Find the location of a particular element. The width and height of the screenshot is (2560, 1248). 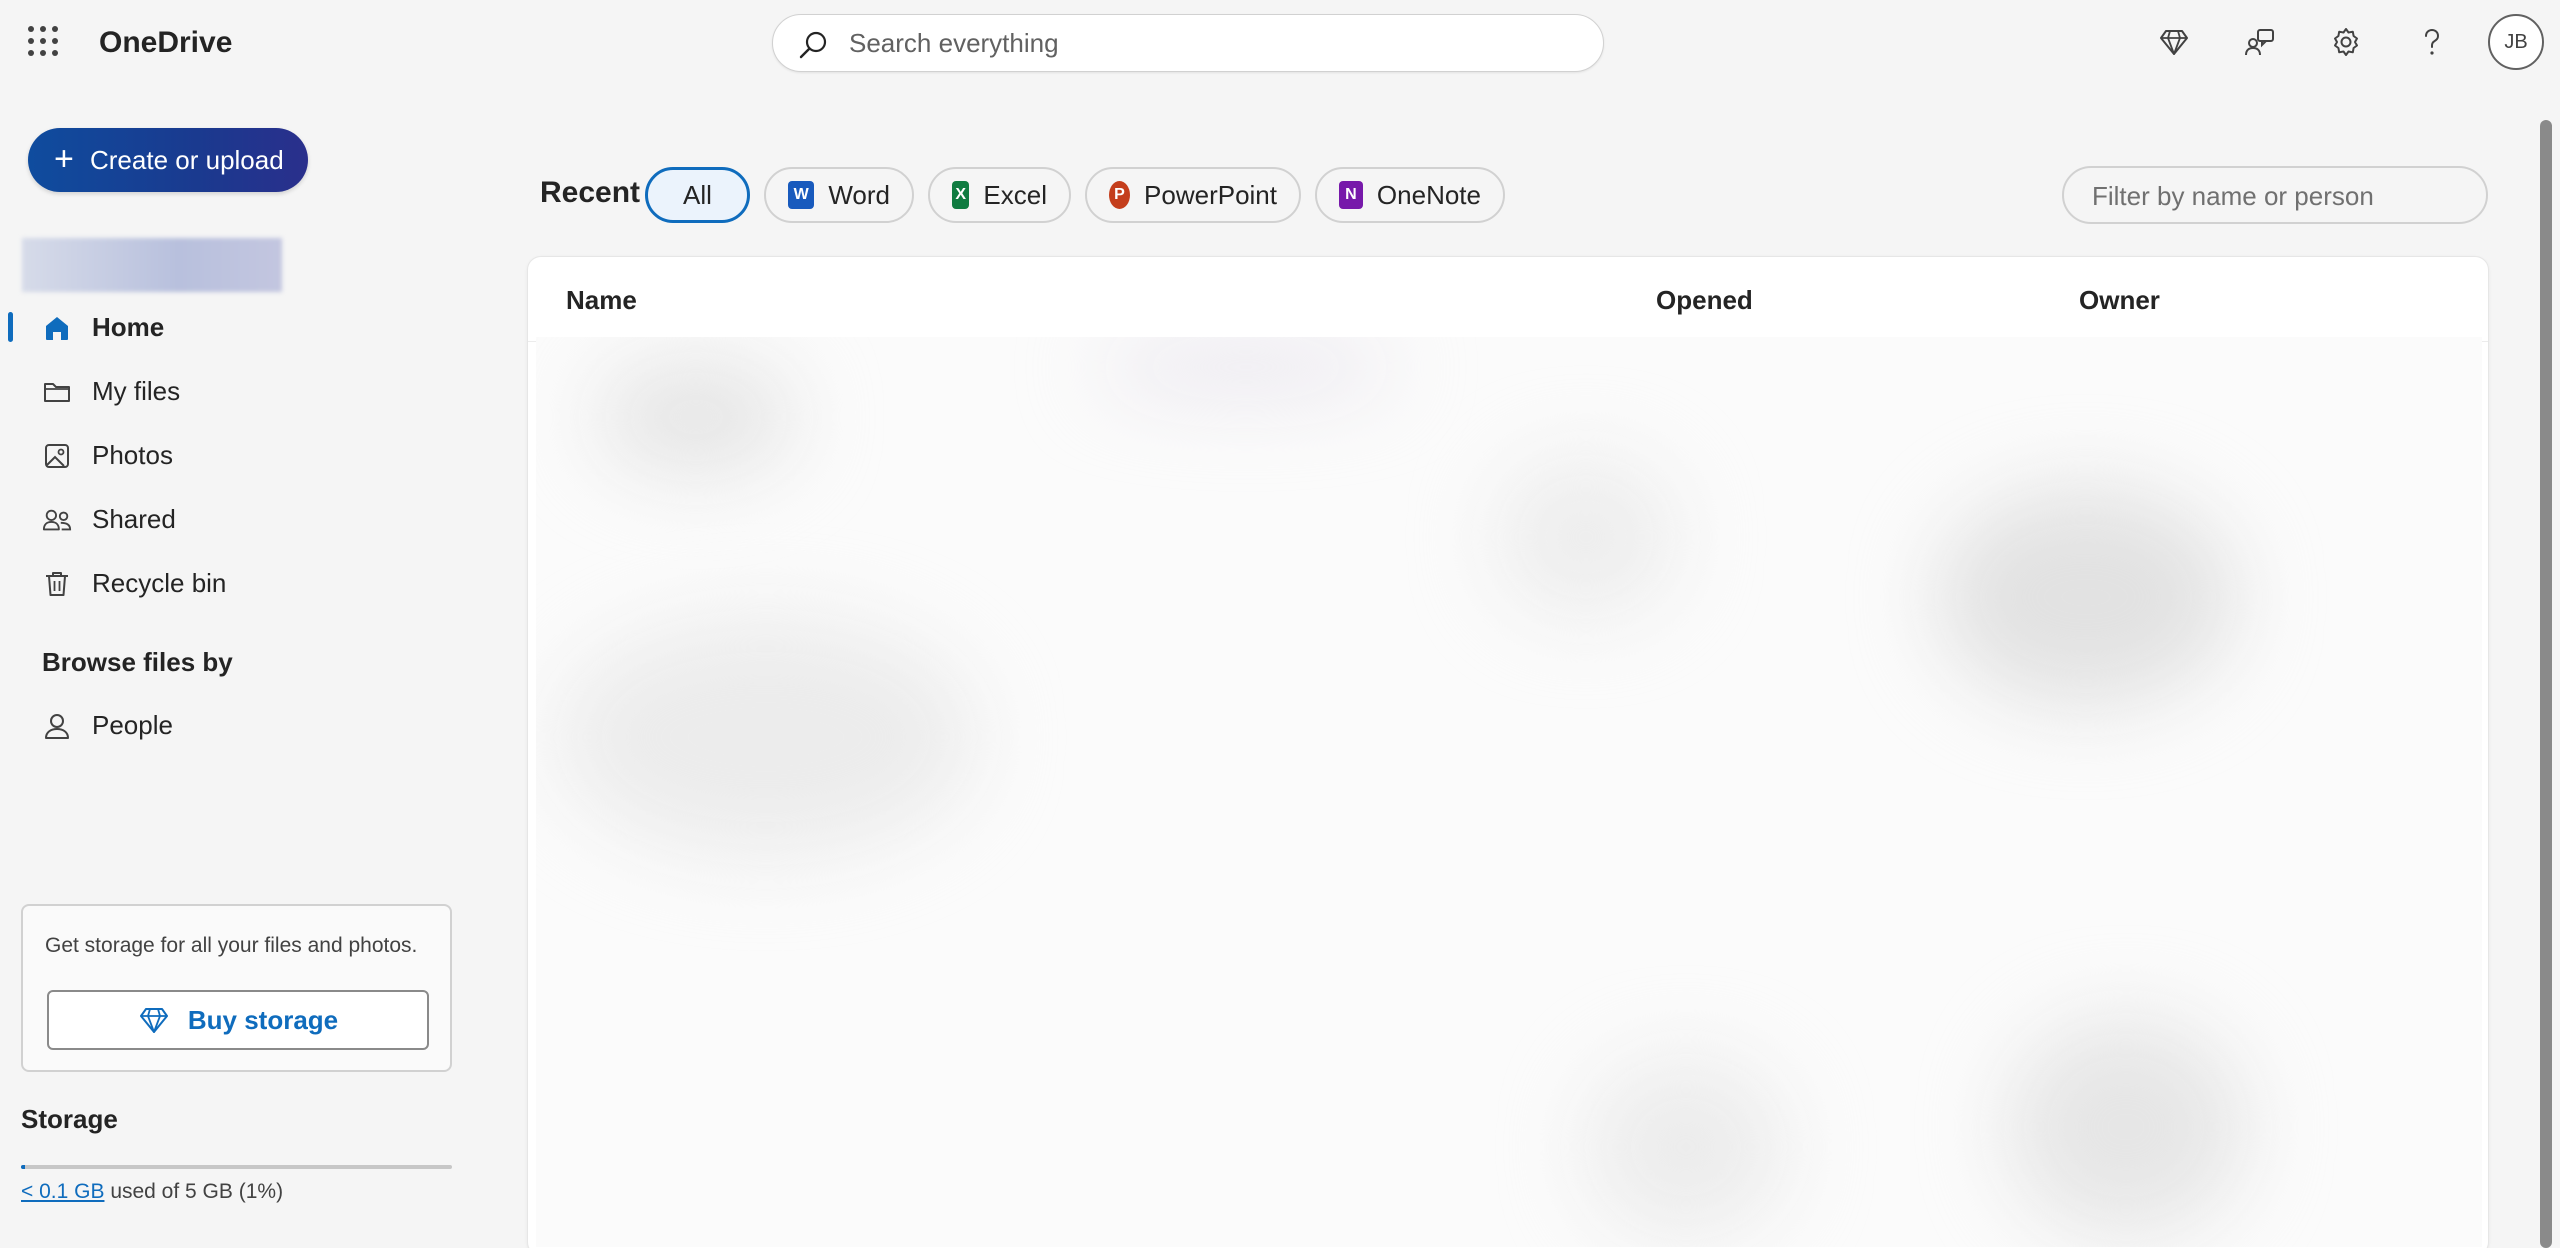

sidebar-item-shared: Shared is located at coordinates (220, 519).